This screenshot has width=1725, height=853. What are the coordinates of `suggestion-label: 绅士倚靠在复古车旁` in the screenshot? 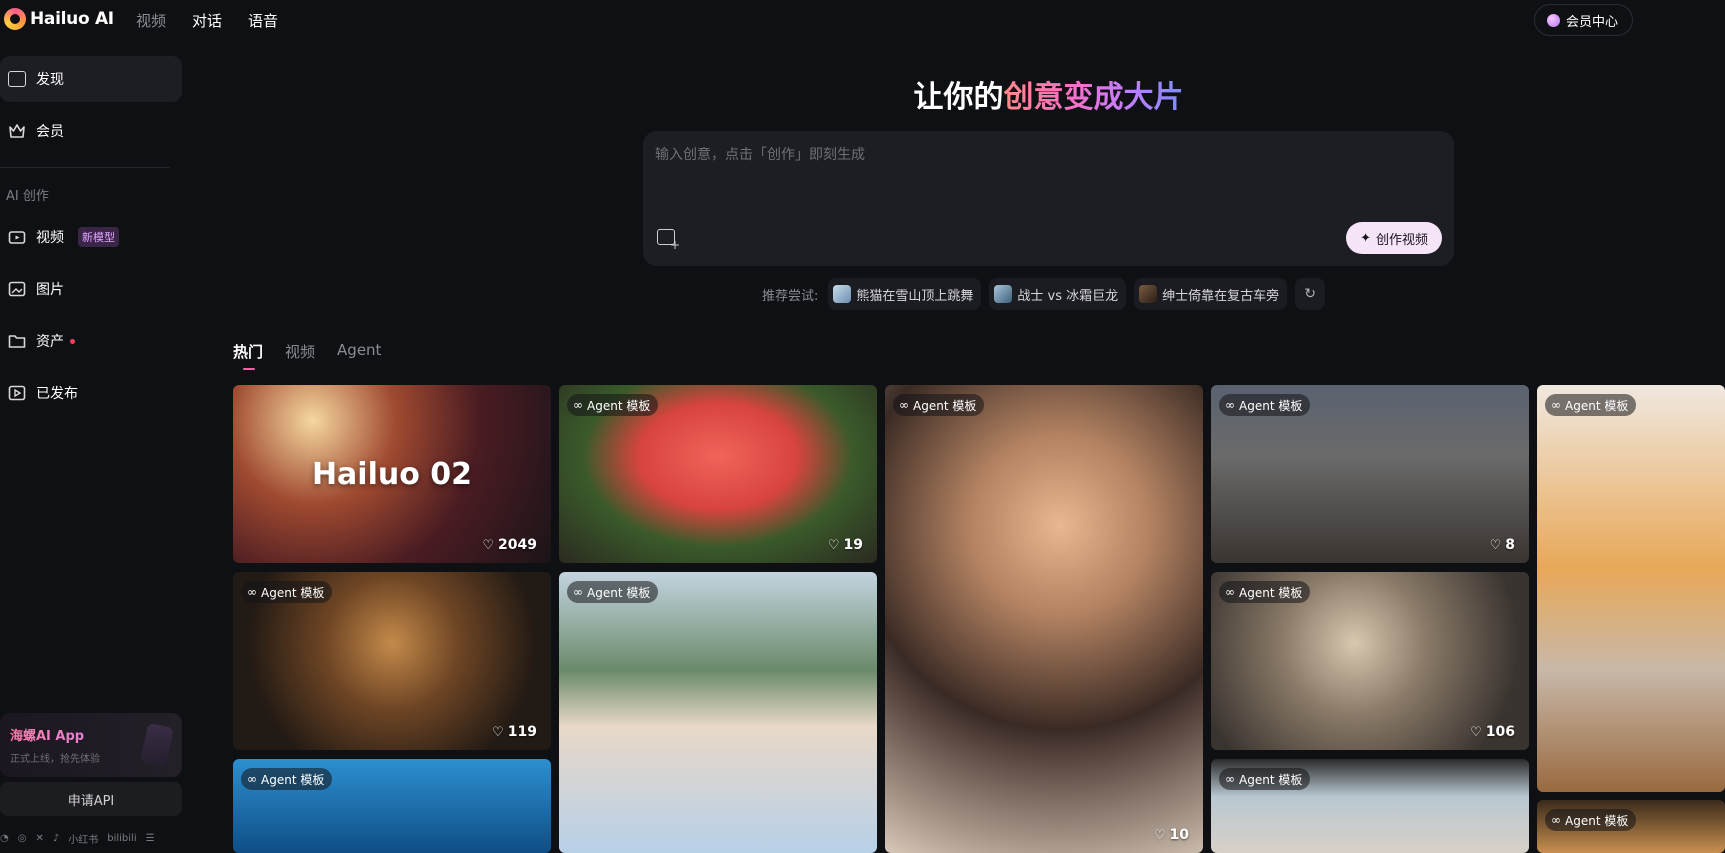 It's located at (1221, 296).